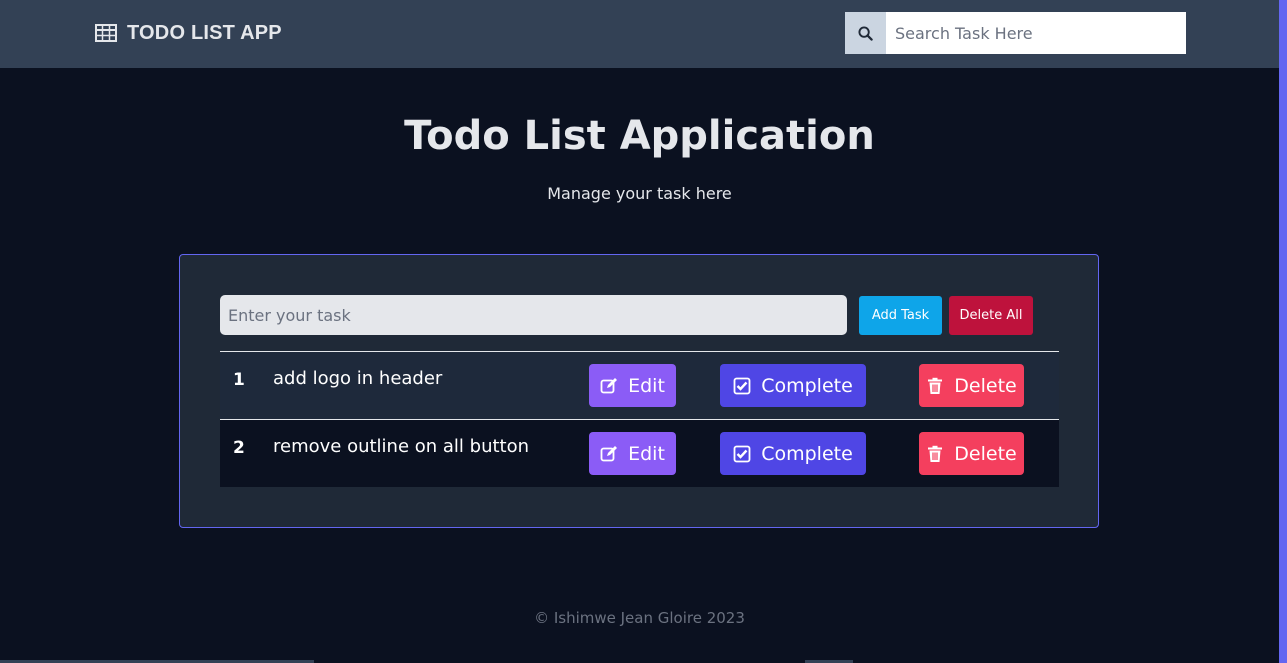 Image resolution: width=1287 pixels, height=663 pixels. What do you see at coordinates (204, 32) in the screenshot?
I see `brand-title: TODO LIST APP` at bounding box center [204, 32].